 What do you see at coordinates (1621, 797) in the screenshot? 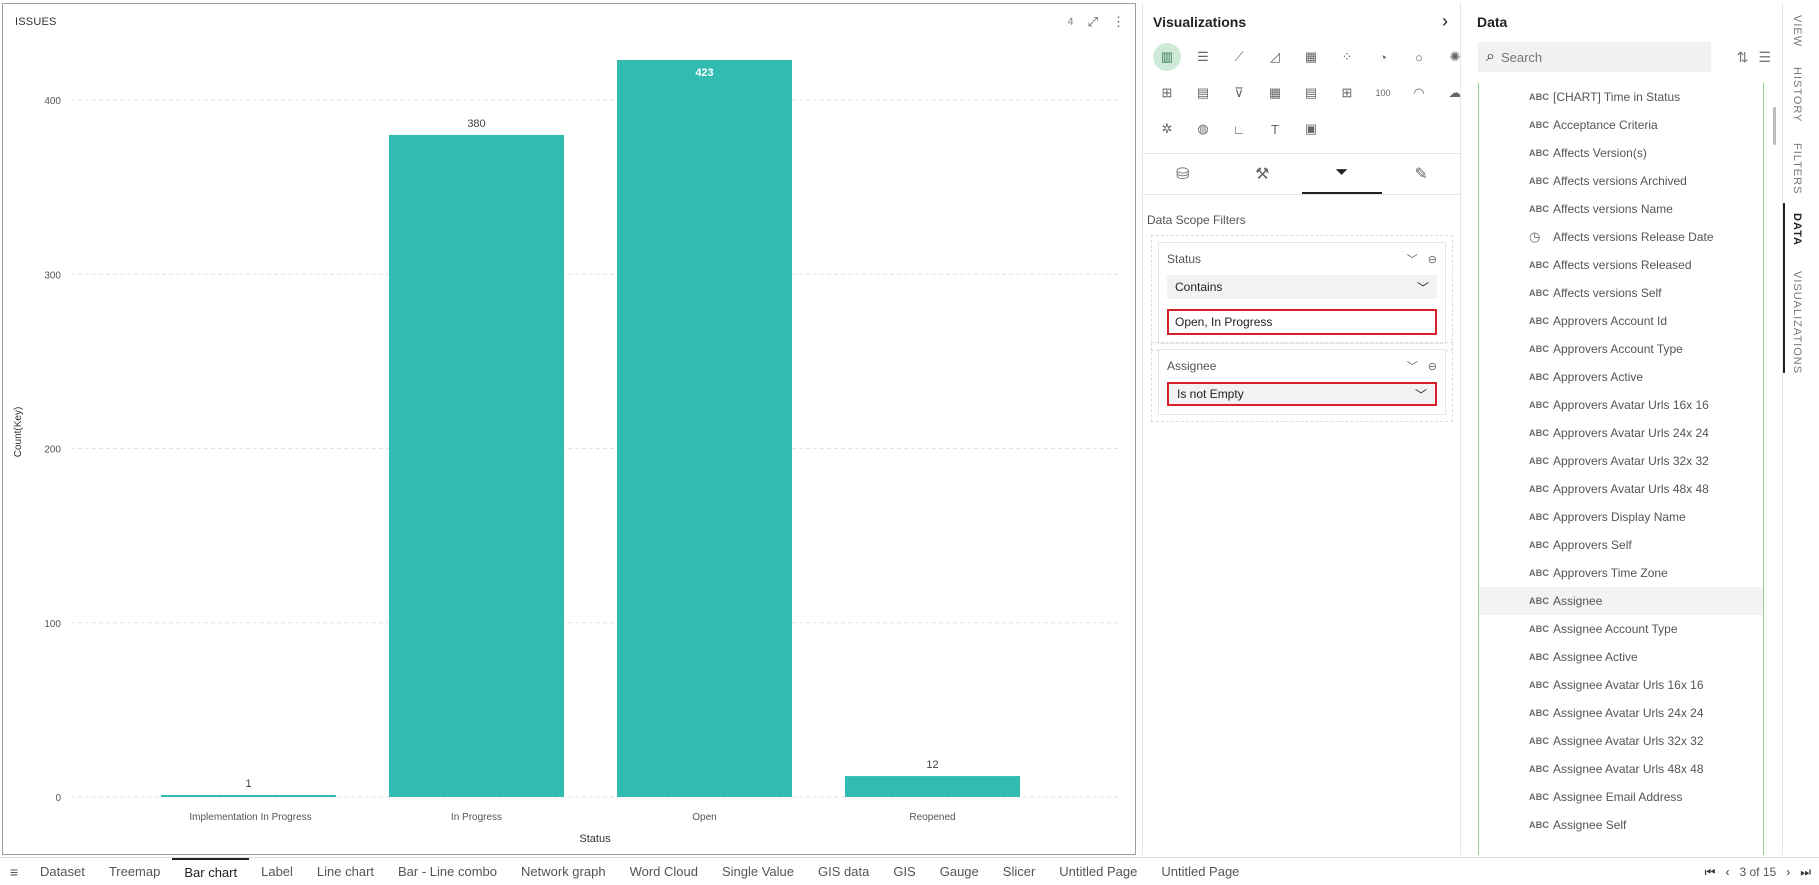
I see `field-item: ABC Assignee Email Address` at bounding box center [1621, 797].